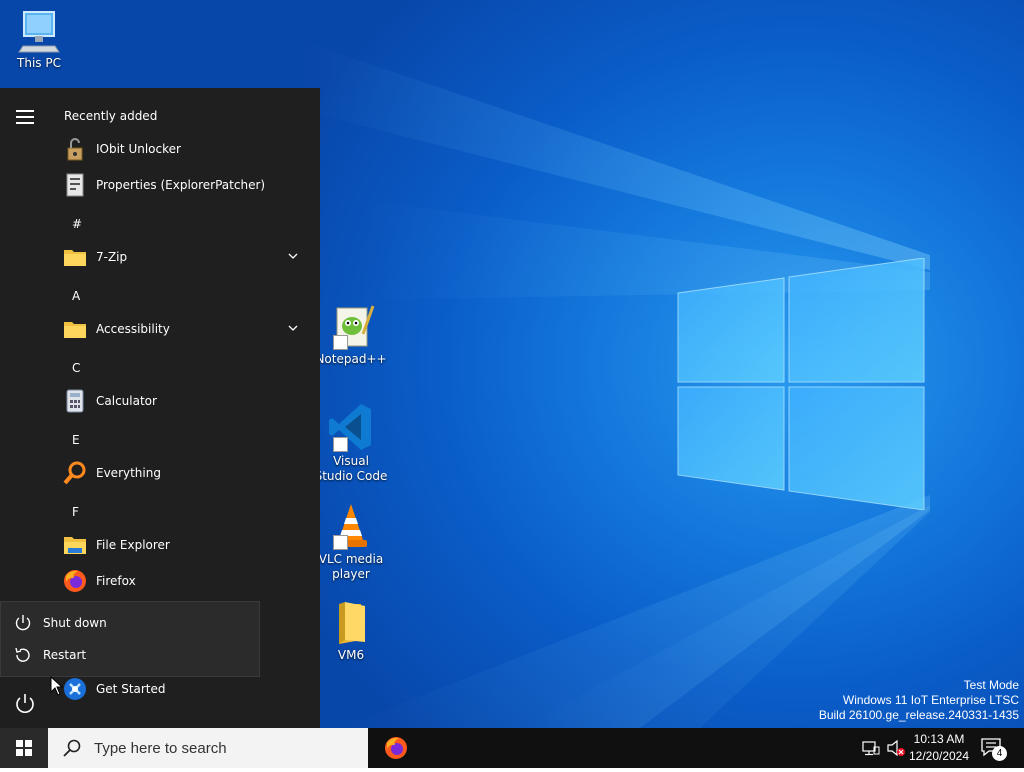  What do you see at coordinates (512, 748) in the screenshot?
I see `taskbar: 10:13 AM 12/20/2024 4` at bounding box center [512, 748].